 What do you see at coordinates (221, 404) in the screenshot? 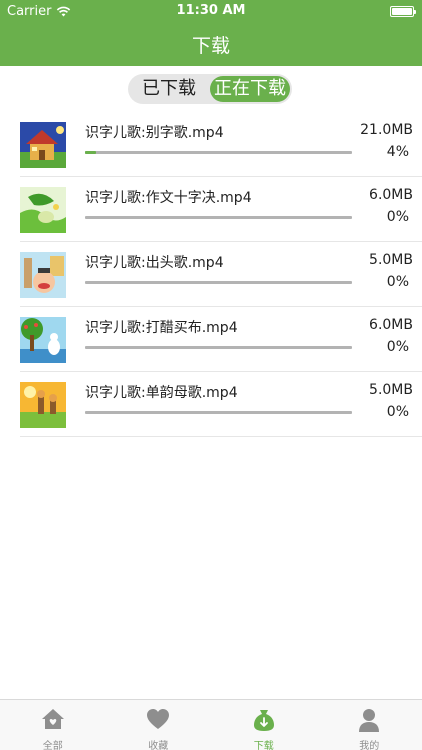
I see `list-item: 识字儿歌:单韵母歌.mp4 5.0MB 0%` at bounding box center [221, 404].